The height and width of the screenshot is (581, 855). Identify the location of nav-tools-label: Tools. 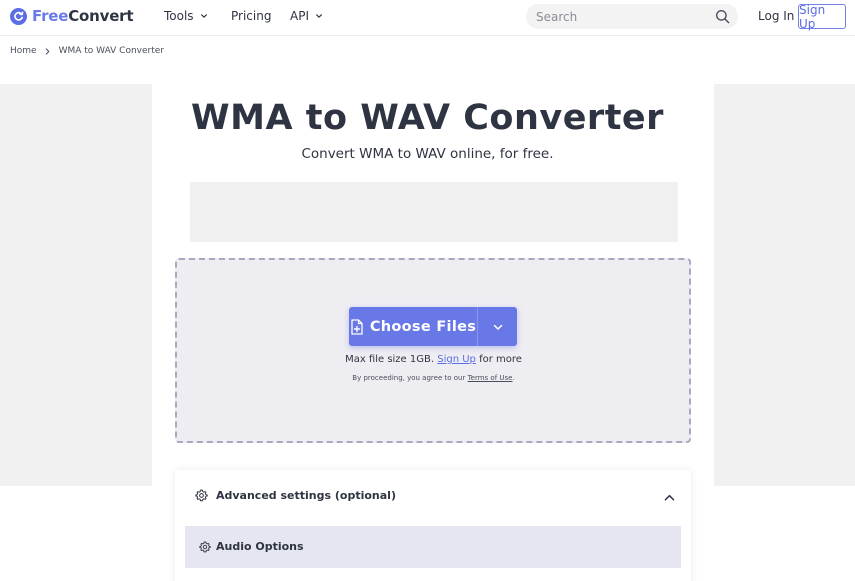
(179, 16).